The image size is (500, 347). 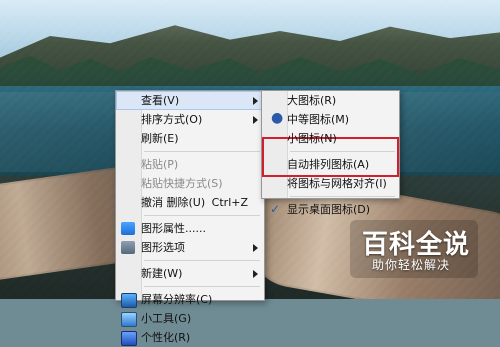 What do you see at coordinates (312, 100) in the screenshot?
I see `submenu-item-large-icons-label: 大图标(R)` at bounding box center [312, 100].